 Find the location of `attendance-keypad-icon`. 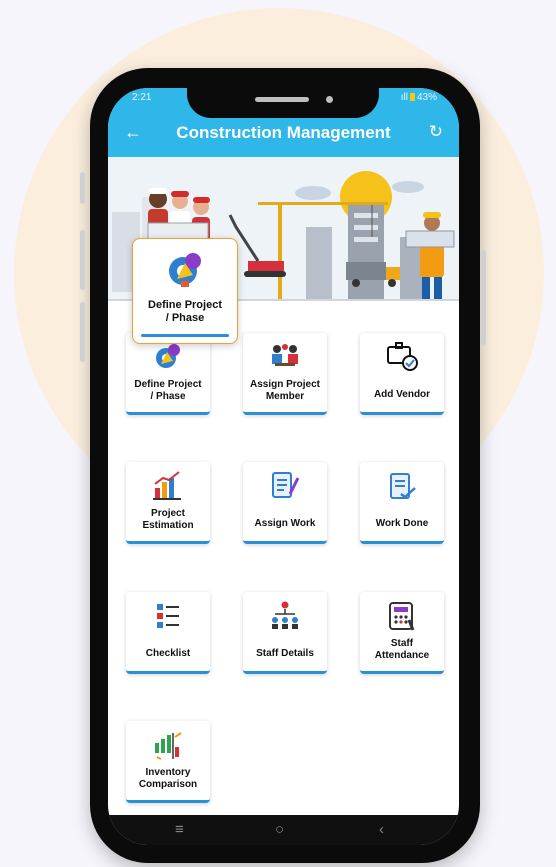

attendance-keypad-icon is located at coordinates (402, 617).